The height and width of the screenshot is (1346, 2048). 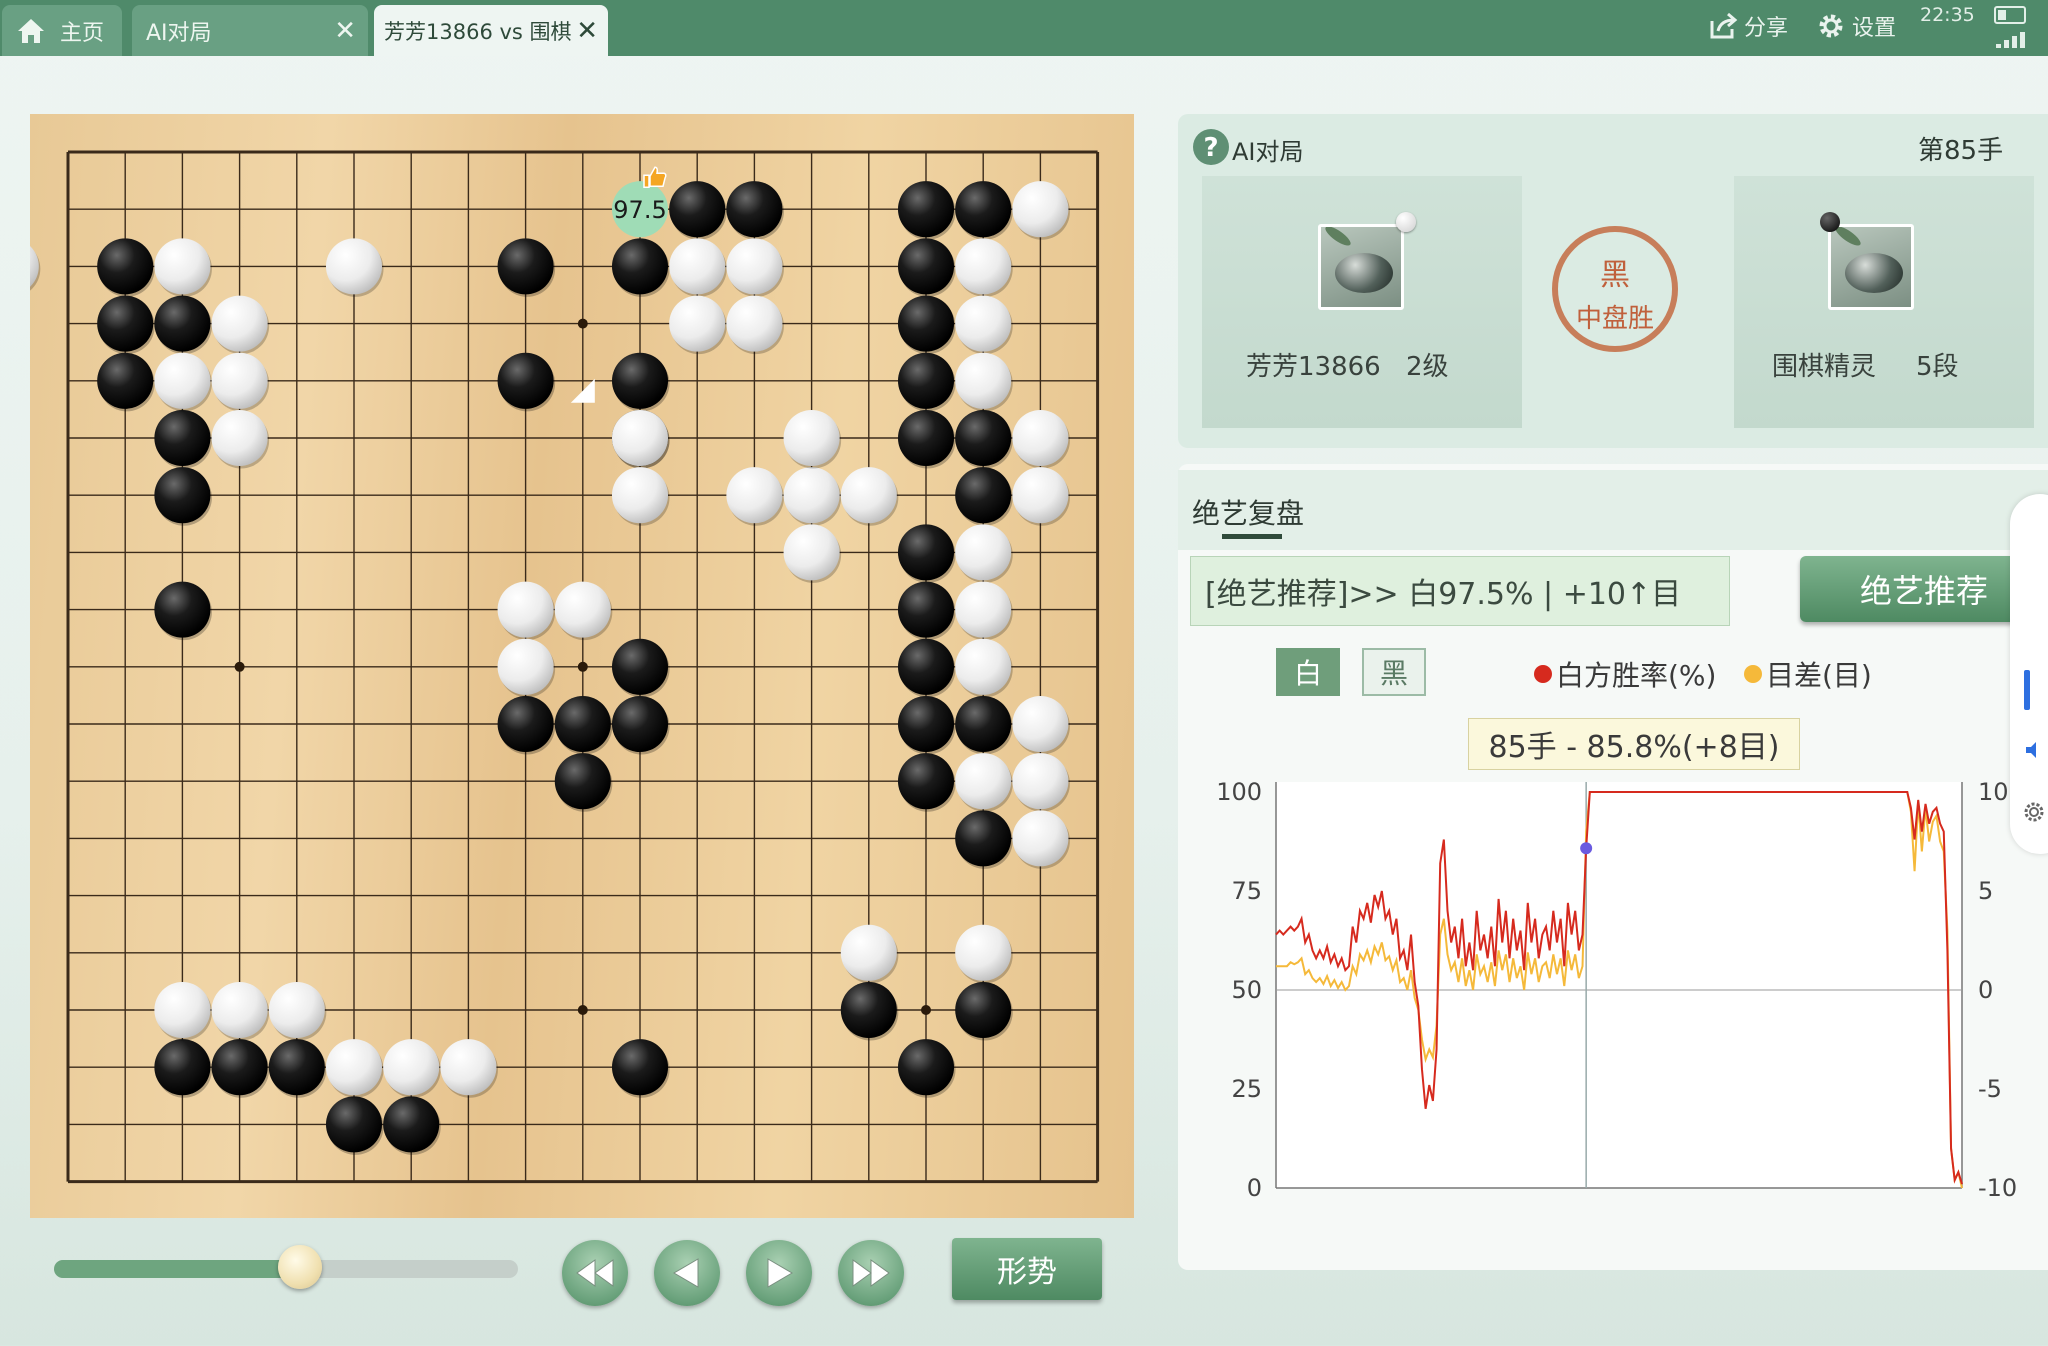 What do you see at coordinates (1634, 747) in the screenshot?
I see `tooltip-label: 85手 - 85.8%(+8目)` at bounding box center [1634, 747].